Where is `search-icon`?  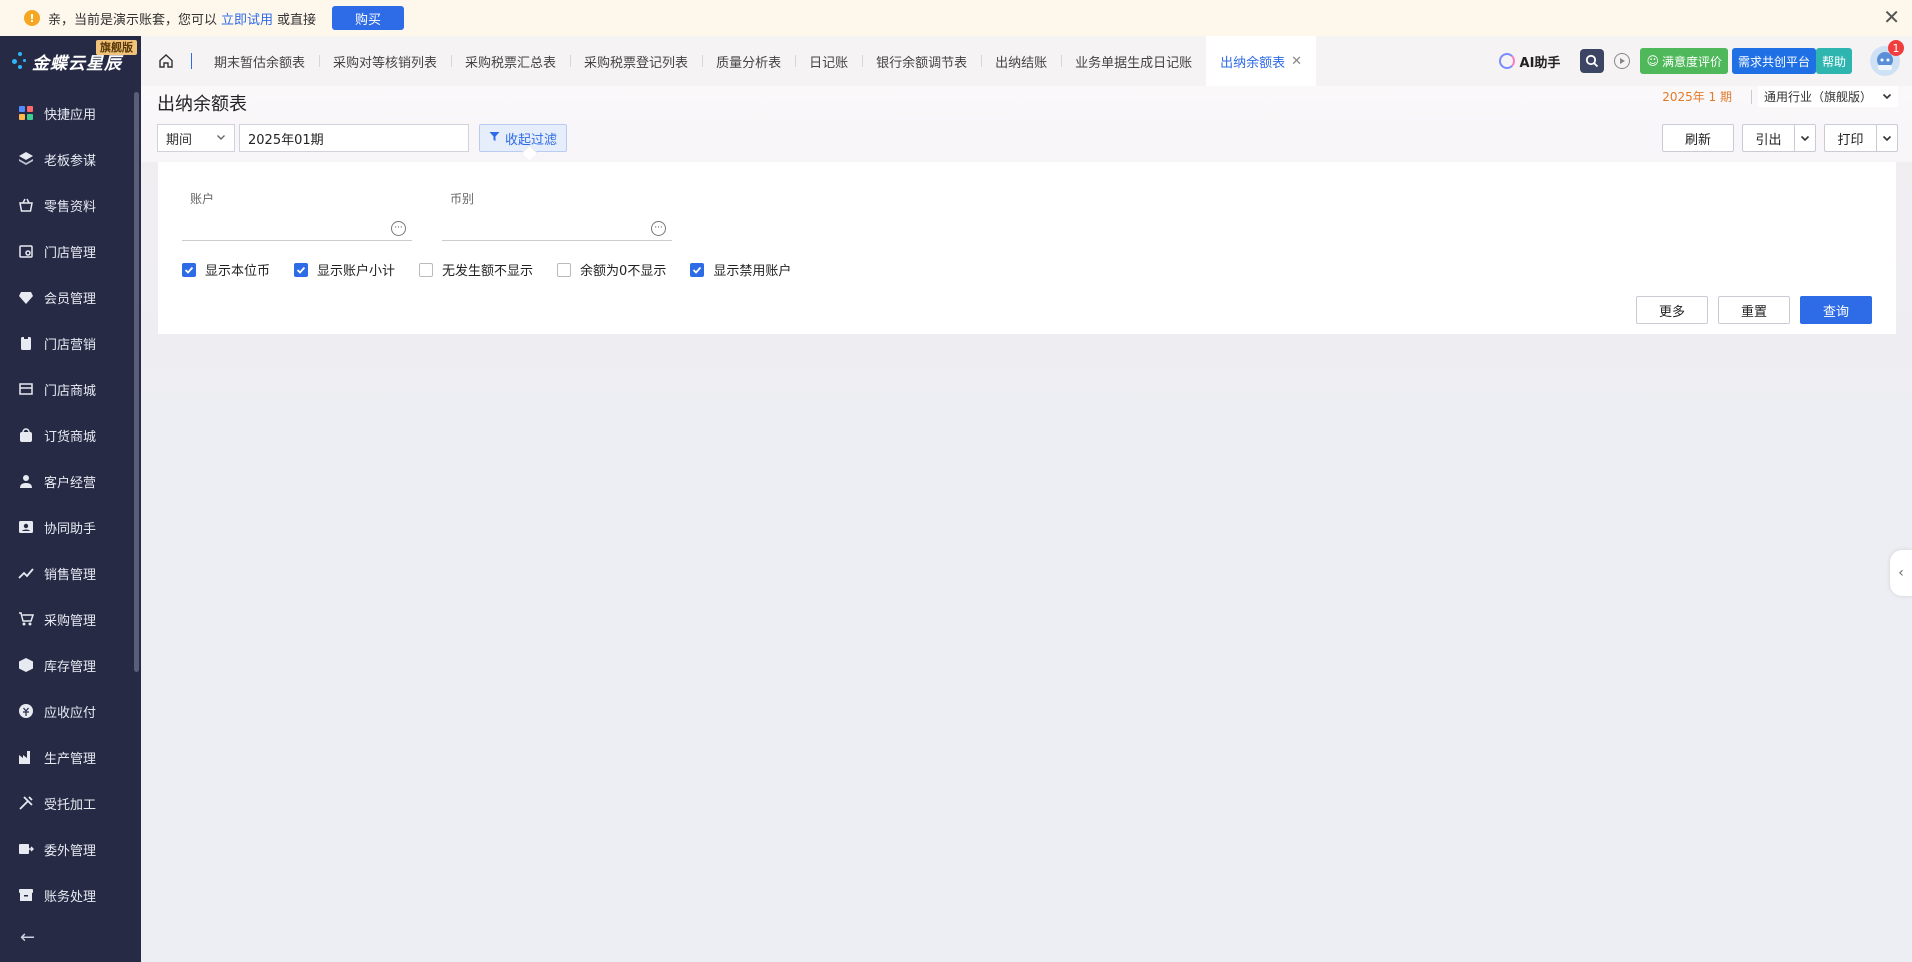
search-icon is located at coordinates (1592, 61).